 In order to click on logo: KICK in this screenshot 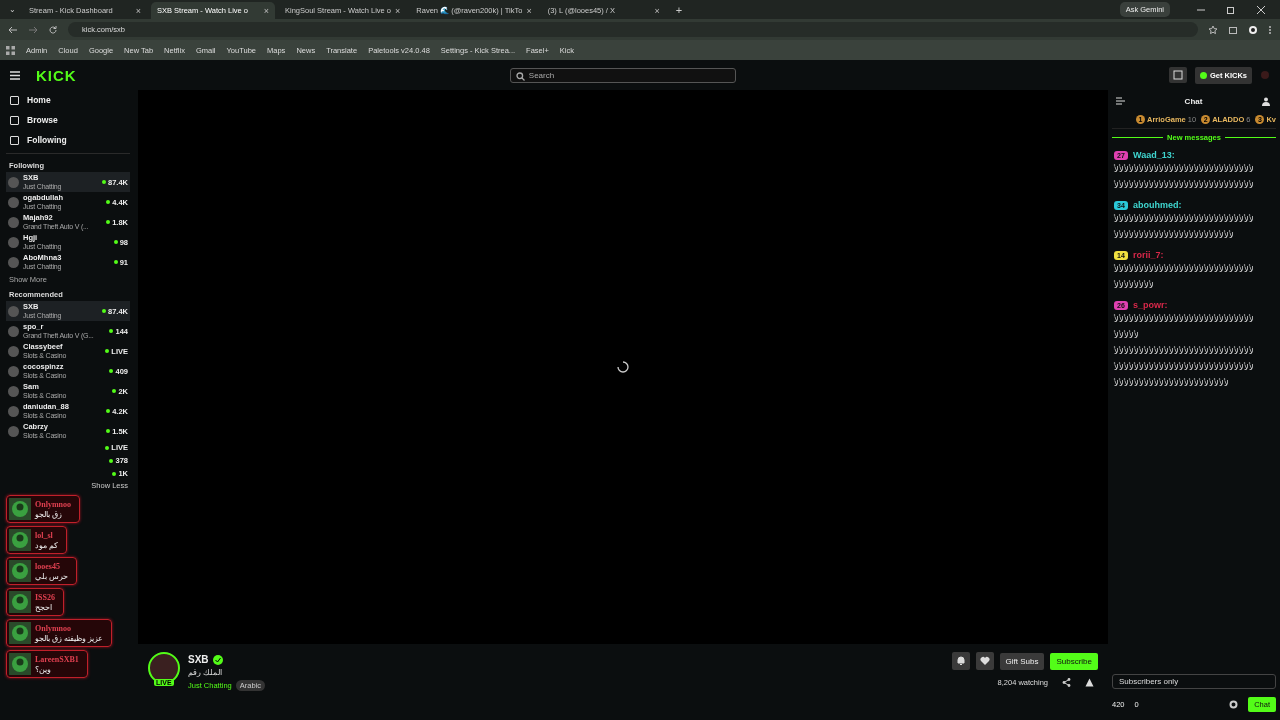, I will do `click(56, 75)`.